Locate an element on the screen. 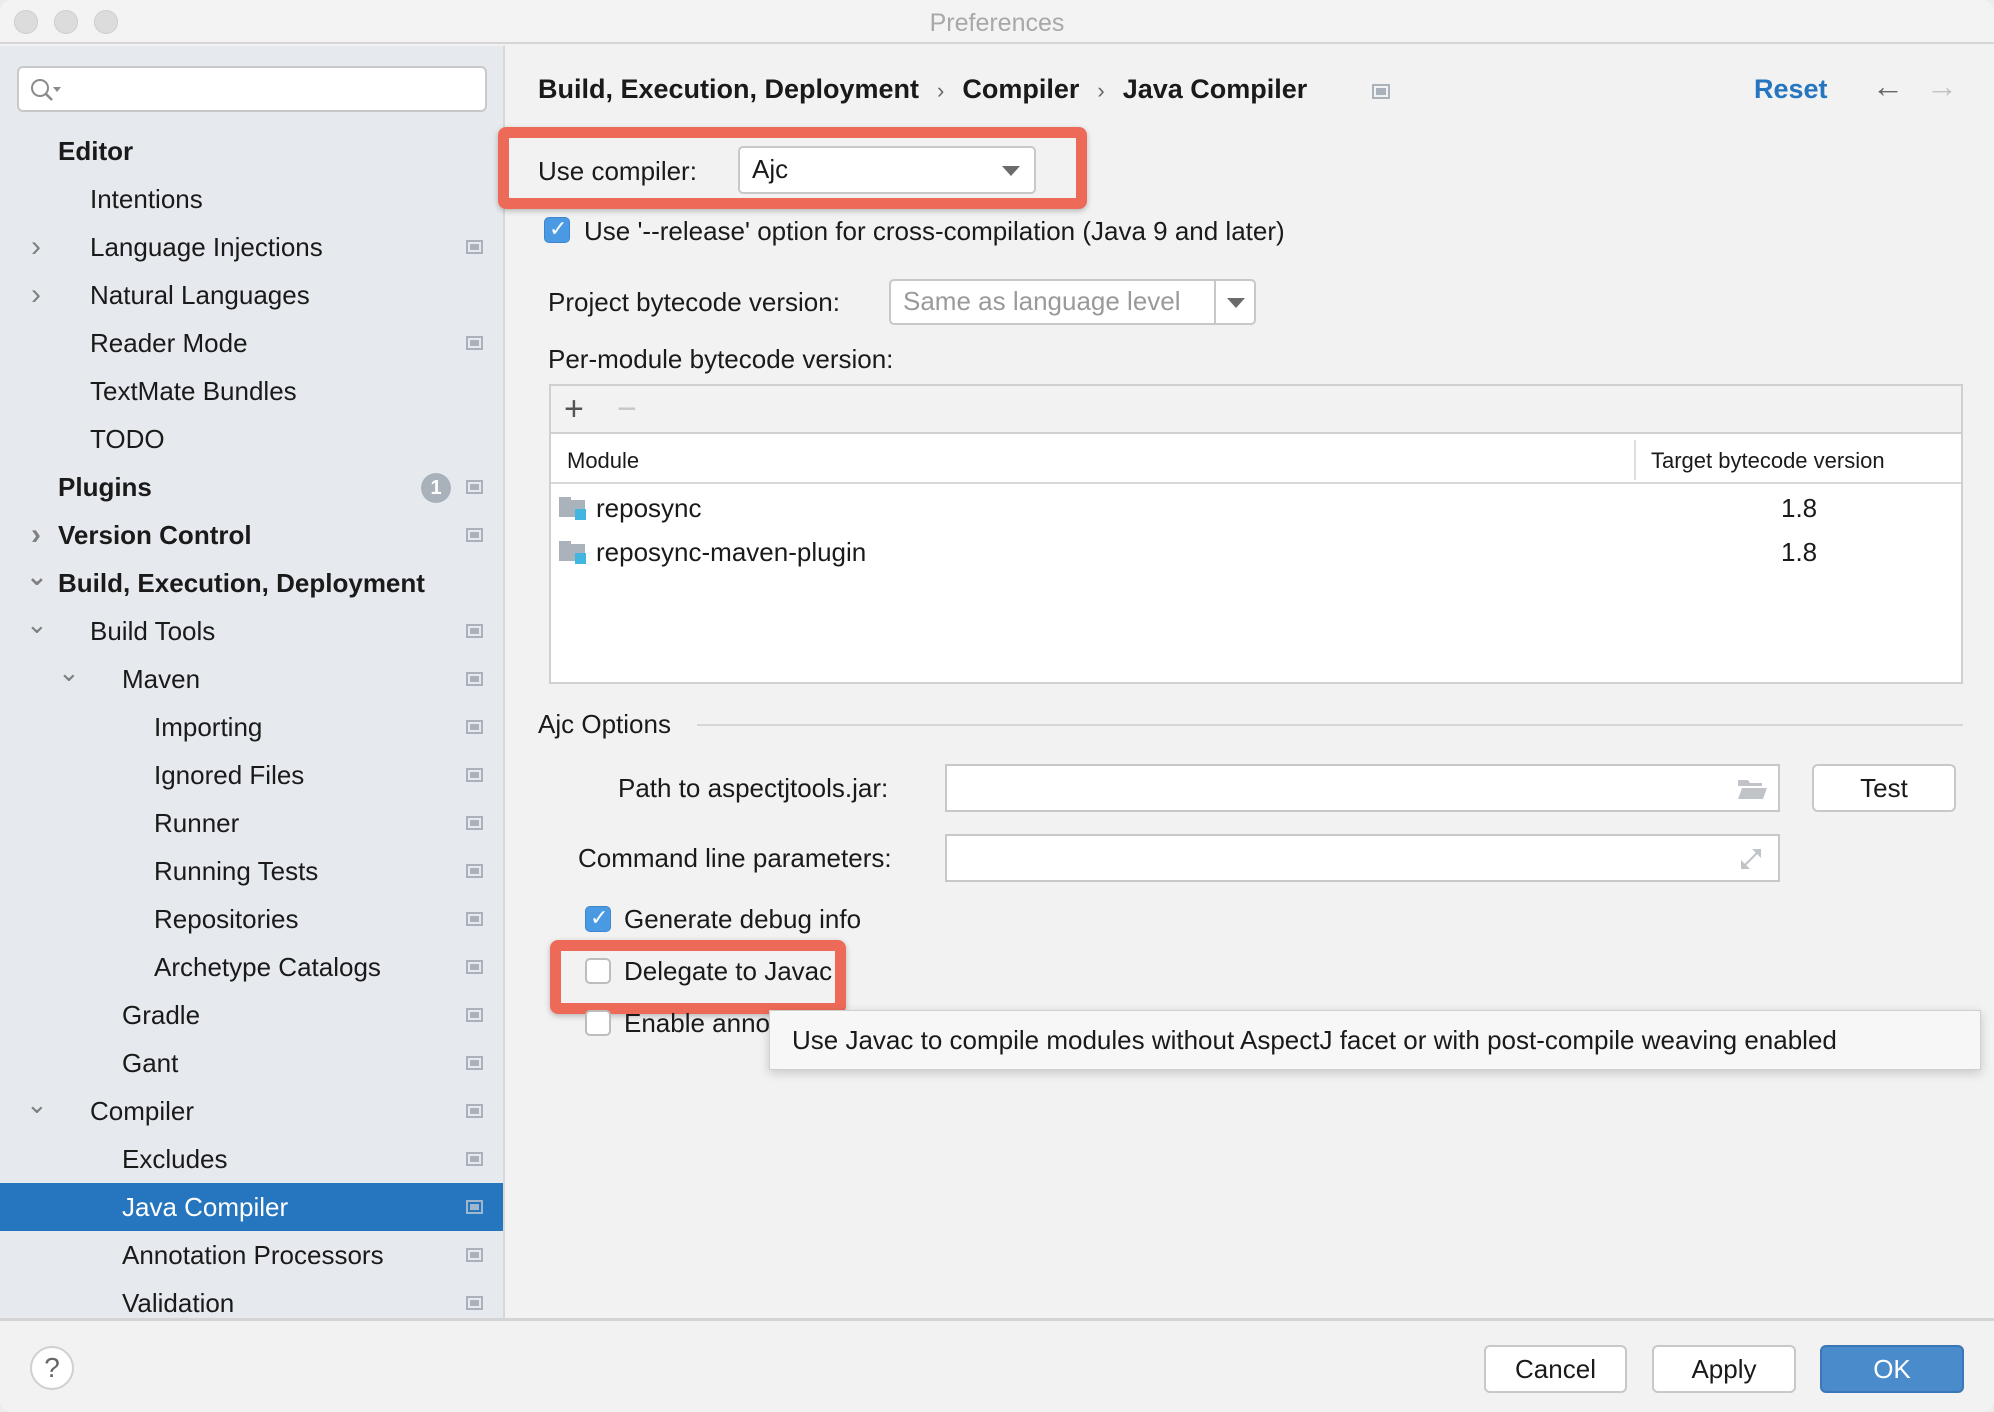 The width and height of the screenshot is (1994, 1412). dialog-footer: ? Cancel Apply OK is located at coordinates (997, 1365).